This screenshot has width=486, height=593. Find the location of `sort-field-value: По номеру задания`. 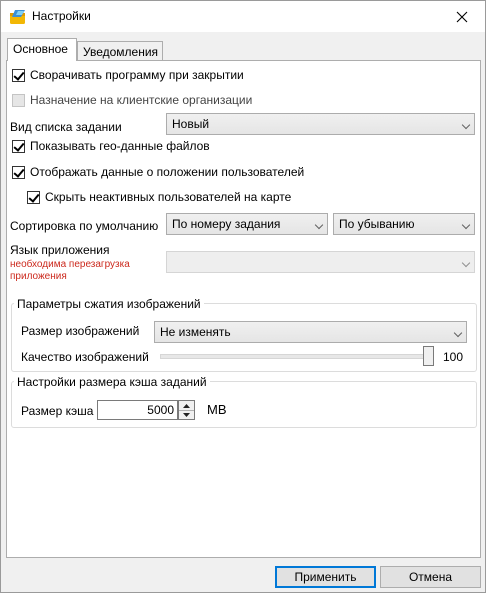

sort-field-value: По номеру задания is located at coordinates (226, 224).